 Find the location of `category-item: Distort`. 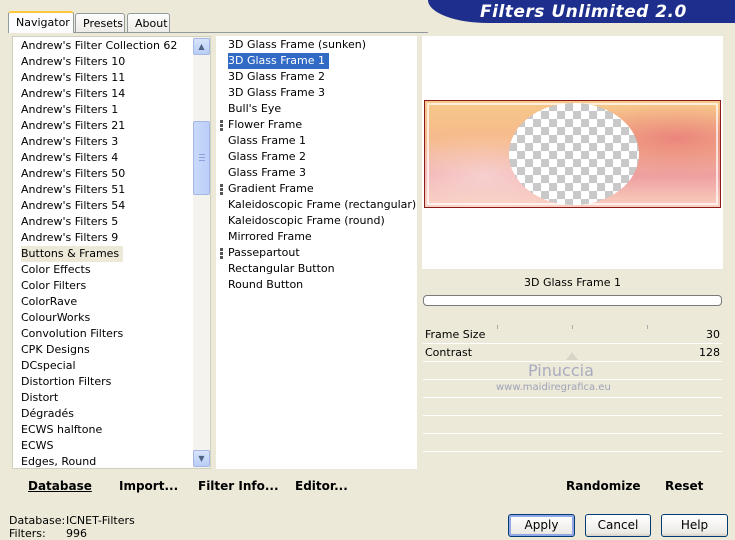

category-item: Distort is located at coordinates (39, 398).